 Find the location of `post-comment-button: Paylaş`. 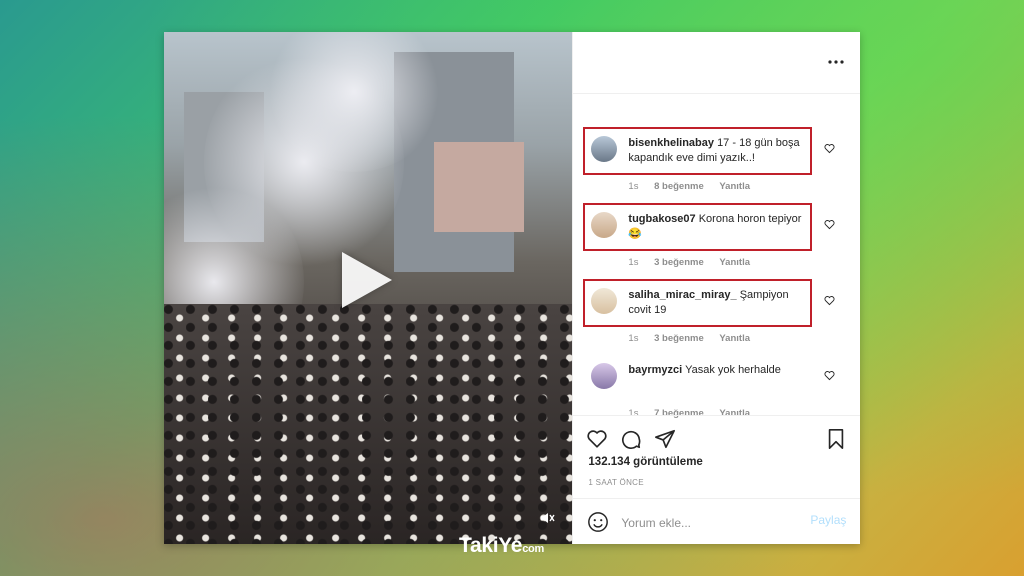

post-comment-button: Paylaş is located at coordinates (828, 520).